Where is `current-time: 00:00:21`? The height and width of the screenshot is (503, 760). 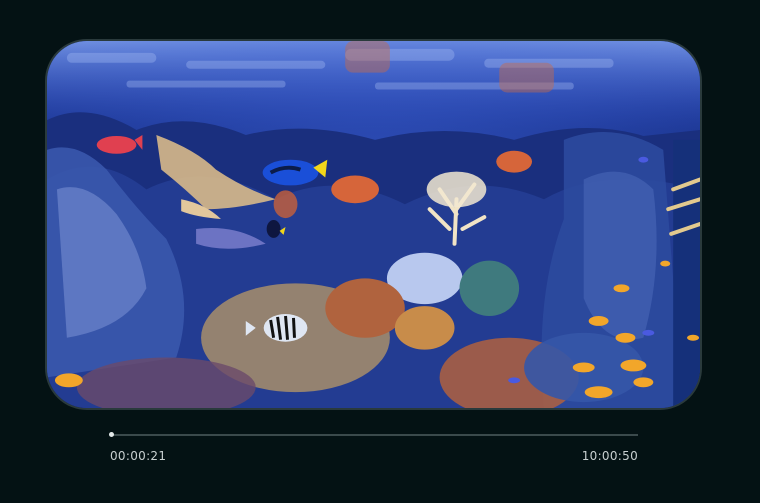
current-time: 00:00:21 is located at coordinates (138, 456).